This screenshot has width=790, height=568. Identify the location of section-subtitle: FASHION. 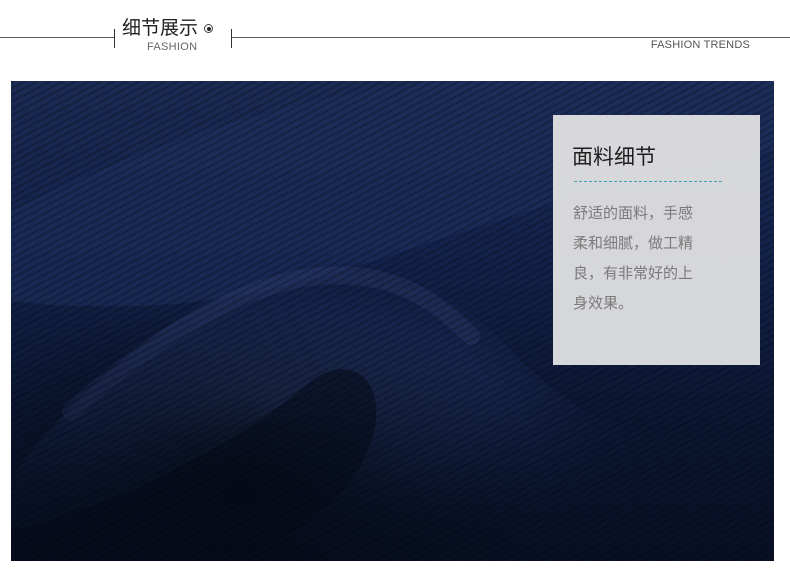
(172, 47).